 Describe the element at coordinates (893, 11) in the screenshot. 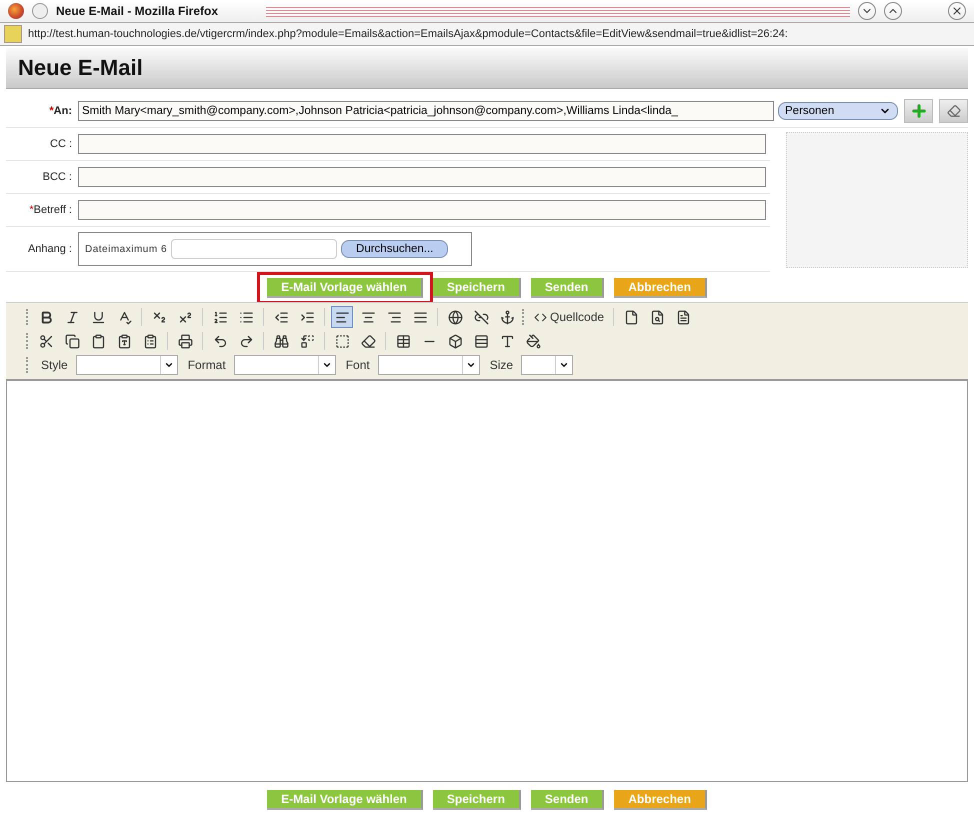

I see `maximize-icon` at that location.